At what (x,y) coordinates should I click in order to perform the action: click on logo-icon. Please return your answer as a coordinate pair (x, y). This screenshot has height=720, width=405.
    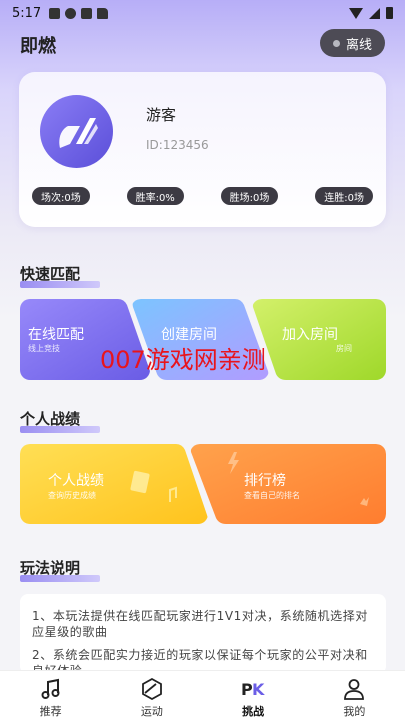
    Looking at the image, I should click on (78, 132).